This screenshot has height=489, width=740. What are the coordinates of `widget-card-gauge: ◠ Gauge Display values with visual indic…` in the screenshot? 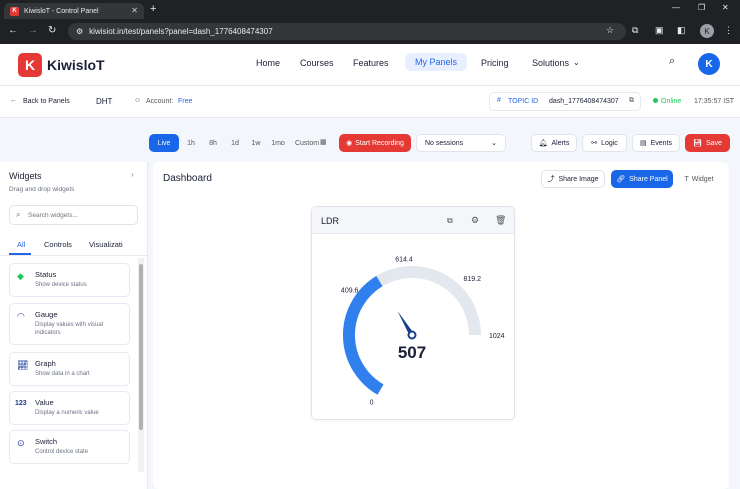 It's located at (69, 324).